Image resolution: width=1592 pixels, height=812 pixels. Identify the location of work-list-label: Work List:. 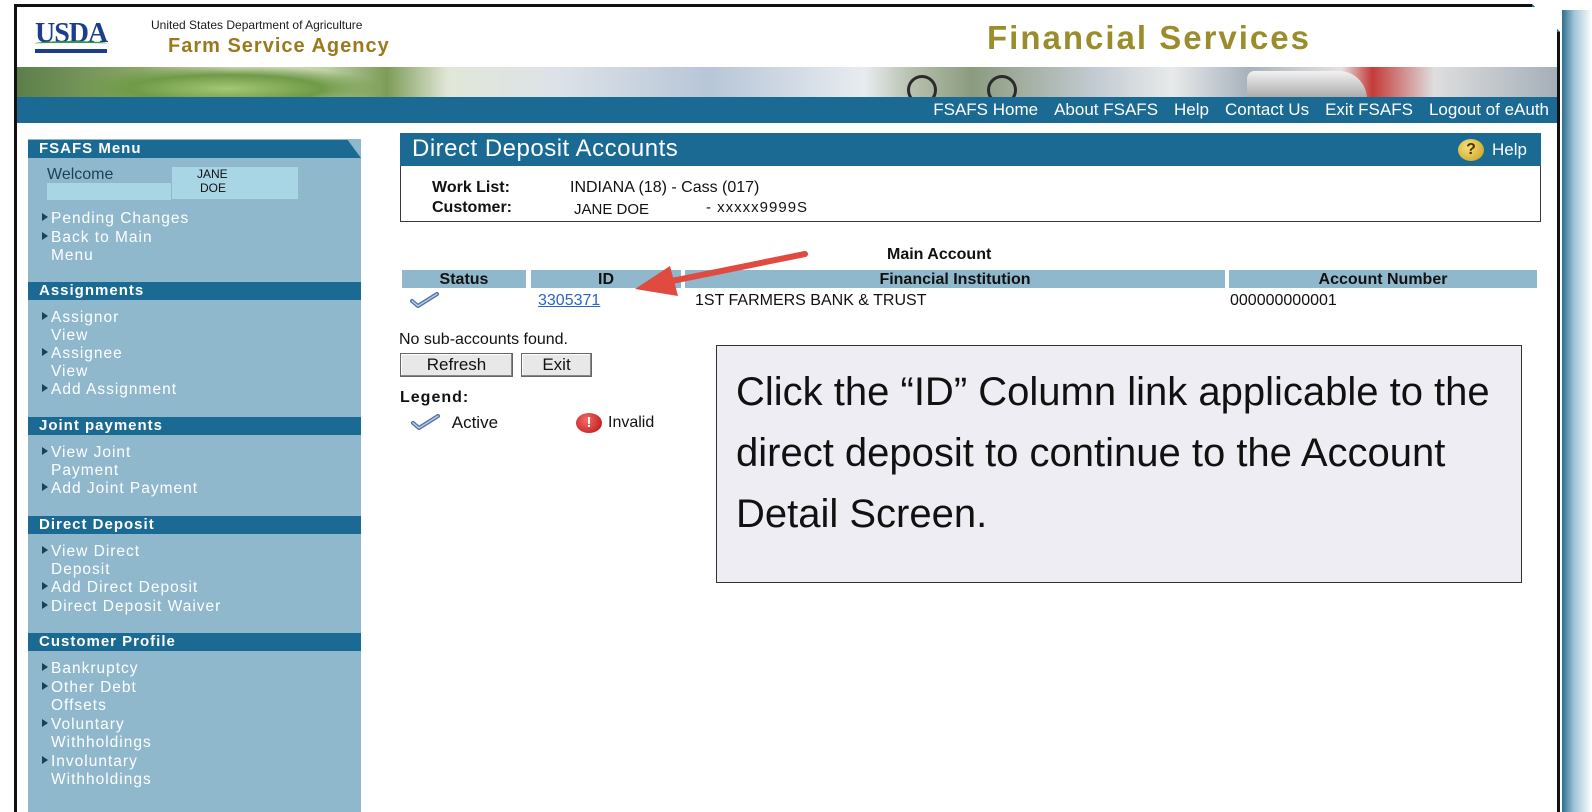
(471, 187).